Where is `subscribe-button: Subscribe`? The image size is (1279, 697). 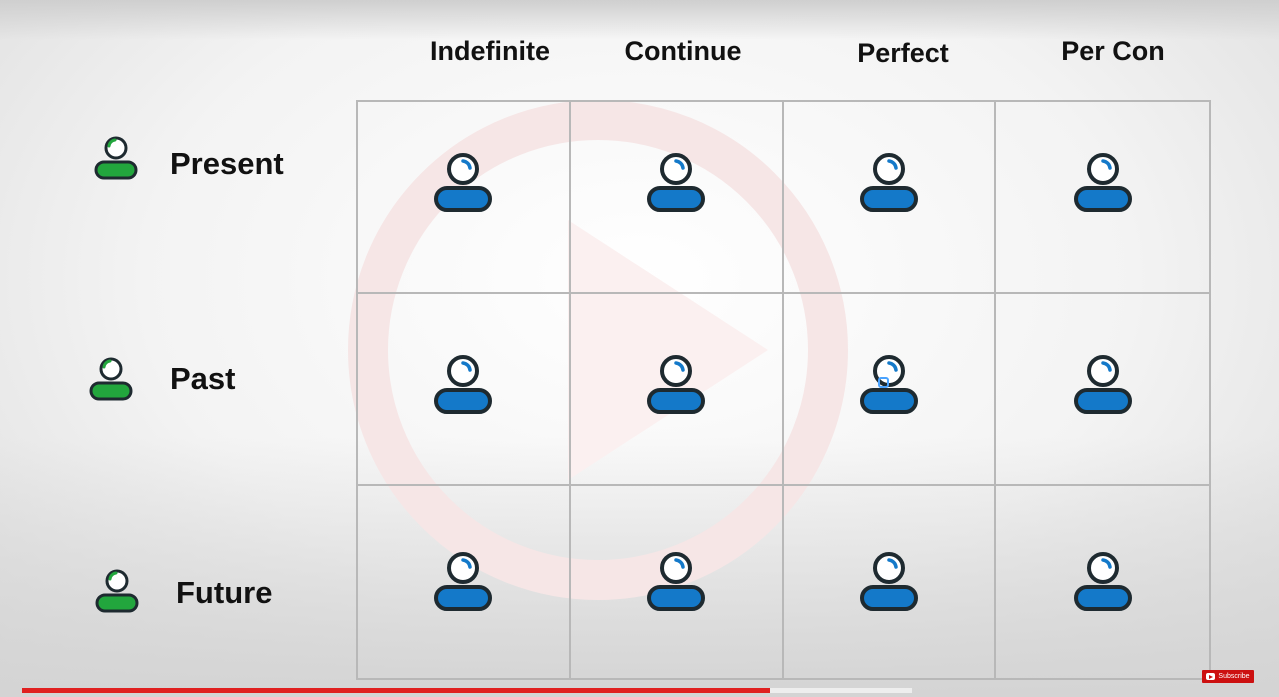
subscribe-button: Subscribe is located at coordinates (1228, 676).